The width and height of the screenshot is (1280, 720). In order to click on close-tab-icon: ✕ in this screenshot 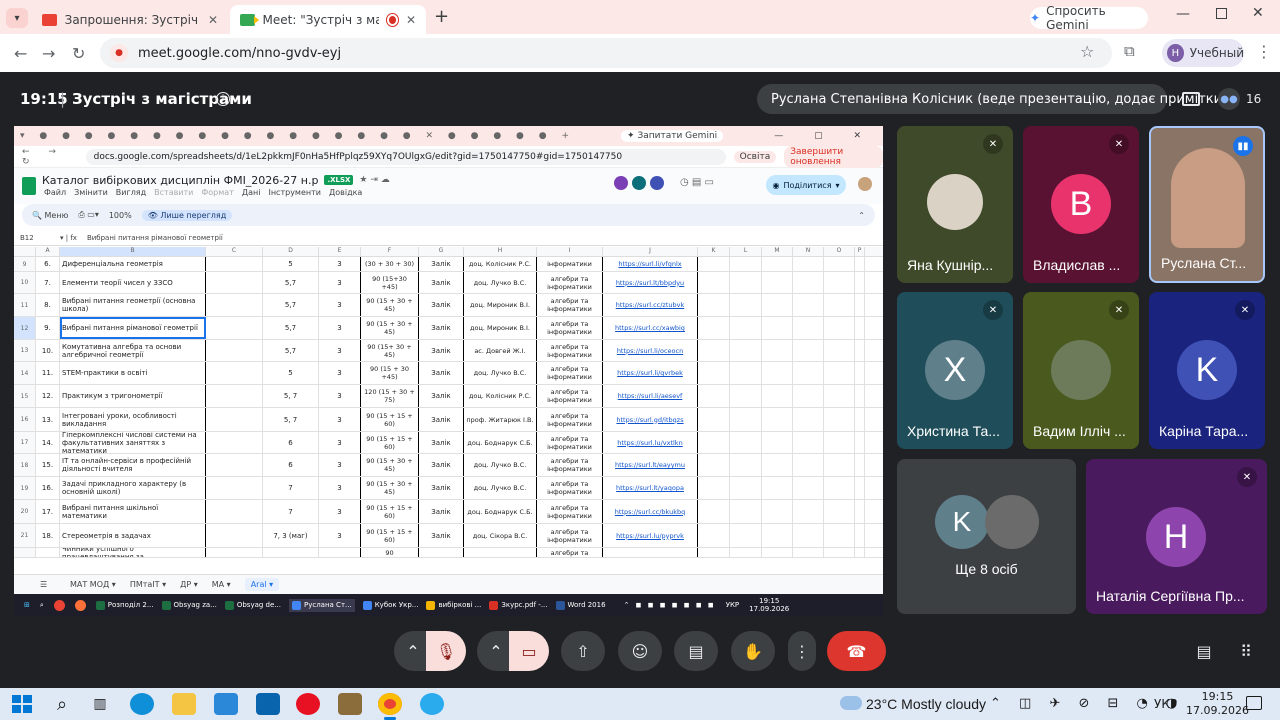, I will do `click(411, 20)`.